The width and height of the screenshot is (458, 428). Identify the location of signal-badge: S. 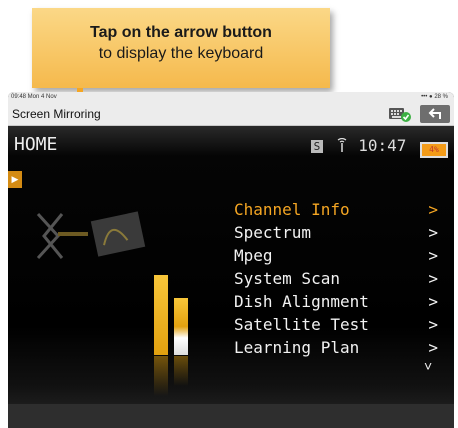
(316, 146).